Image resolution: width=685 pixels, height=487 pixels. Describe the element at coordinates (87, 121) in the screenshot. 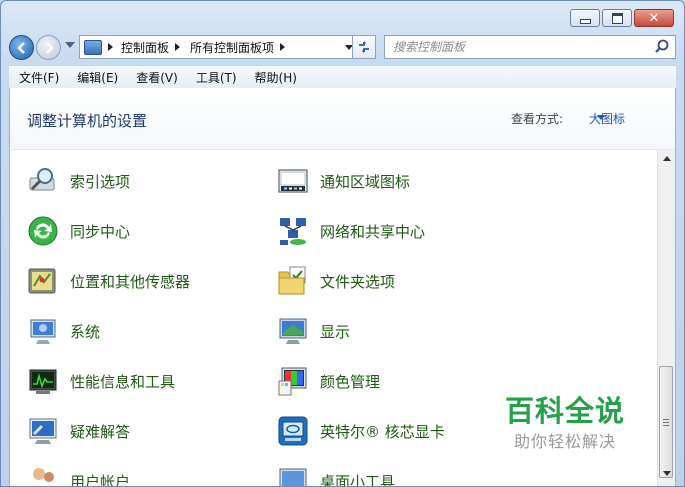

I see `page-title: 调整计算机的设置` at that location.